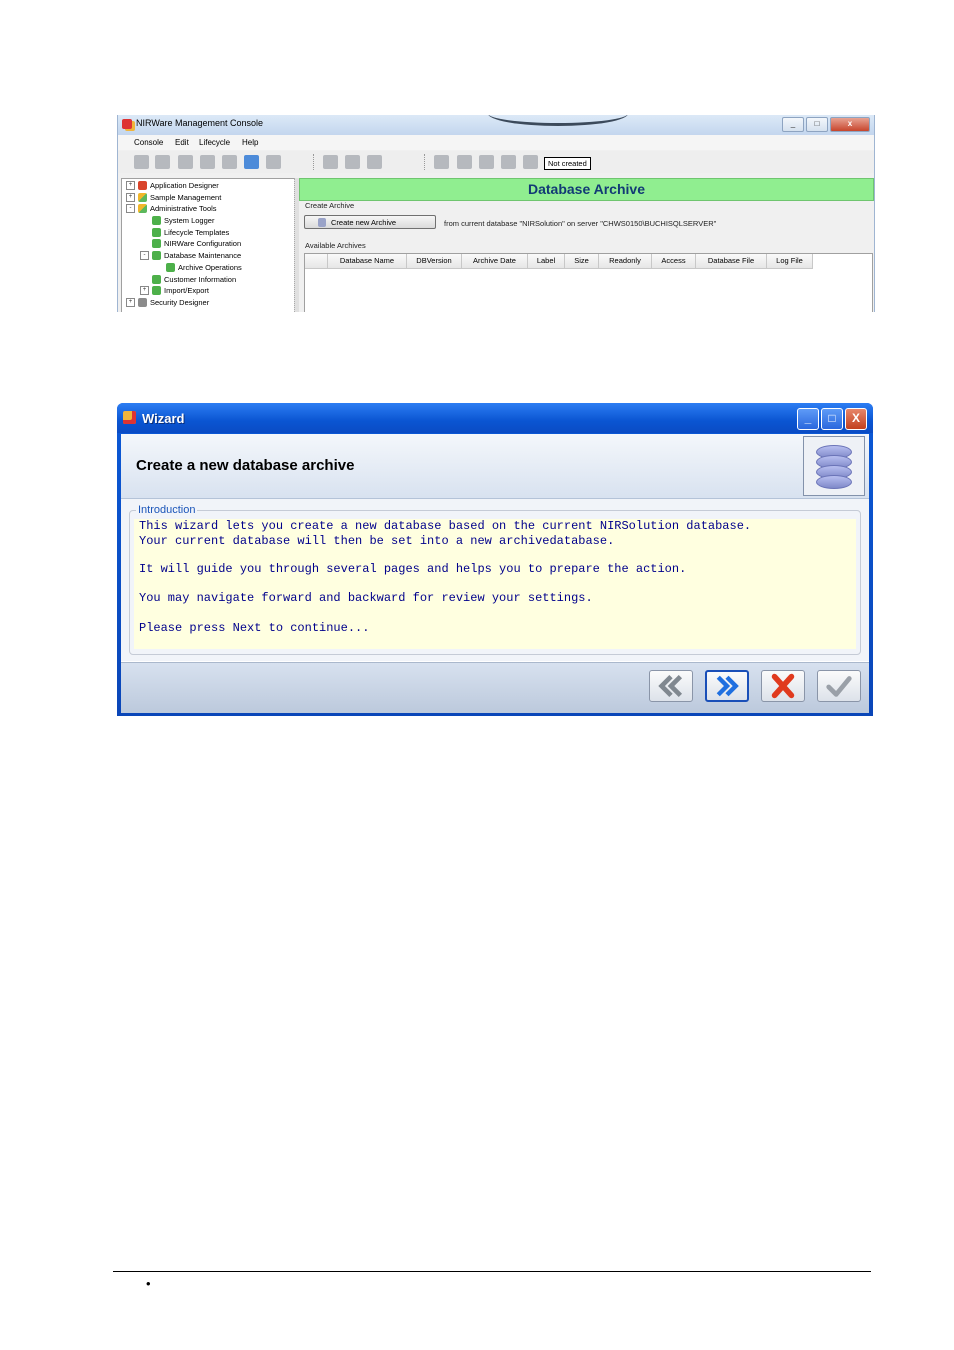  Describe the element at coordinates (495, 466) in the screenshot. I see `wizard-header: Create a new database archive` at that location.